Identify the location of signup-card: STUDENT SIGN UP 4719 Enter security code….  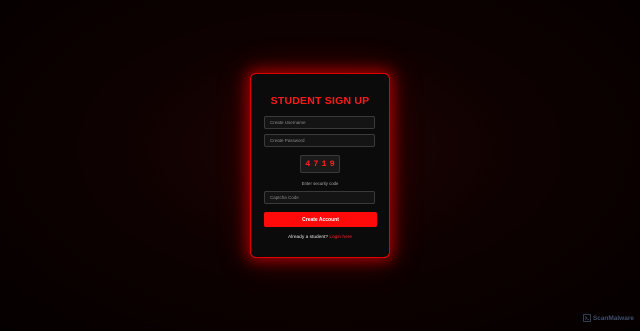
(320, 165).